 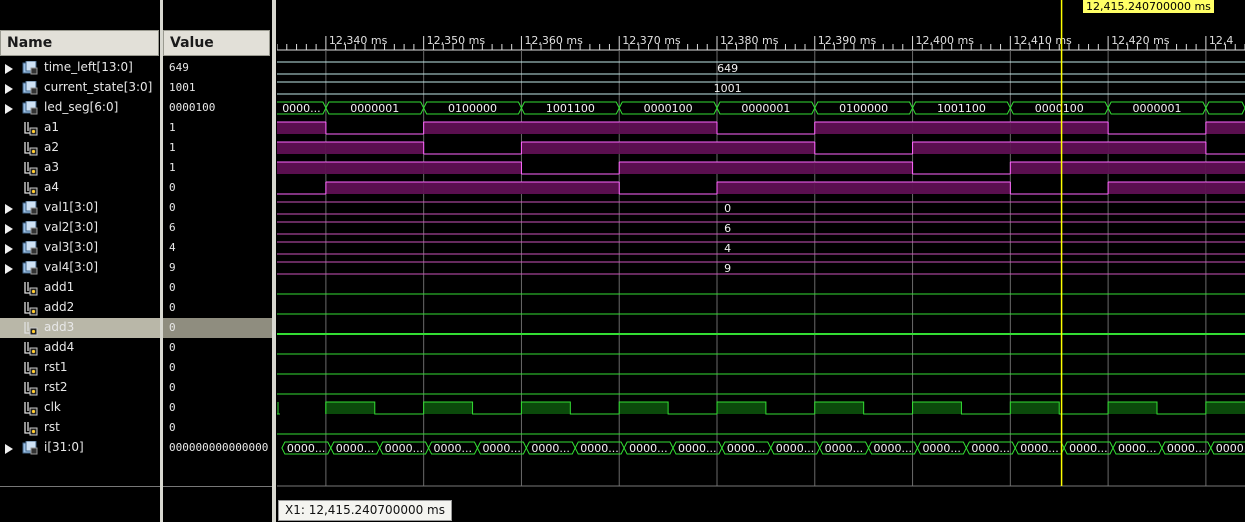 What do you see at coordinates (217, 268) in the screenshot?
I see `signal-value-row: 9` at bounding box center [217, 268].